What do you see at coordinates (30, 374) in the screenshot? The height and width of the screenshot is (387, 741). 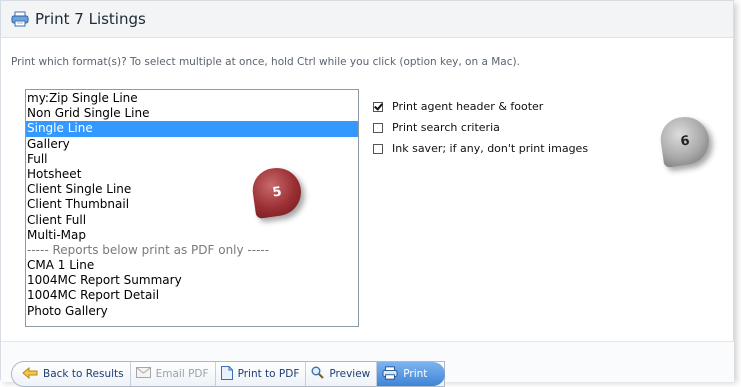 I see `back-arrow-icon` at bounding box center [30, 374].